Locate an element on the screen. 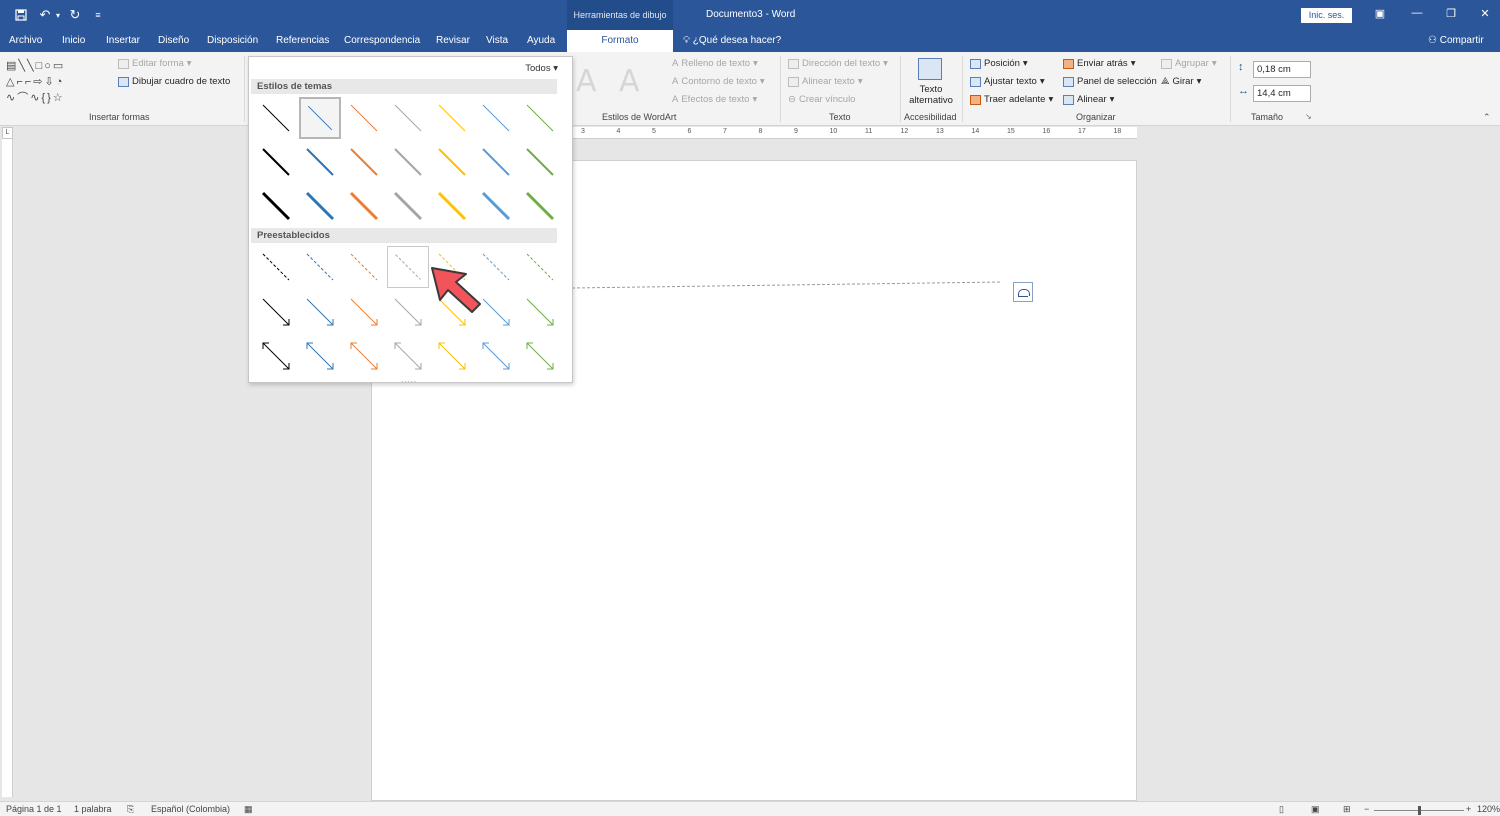 This screenshot has height=816, width=1500. width-spinner: 14,4 cm is located at coordinates (1282, 93).